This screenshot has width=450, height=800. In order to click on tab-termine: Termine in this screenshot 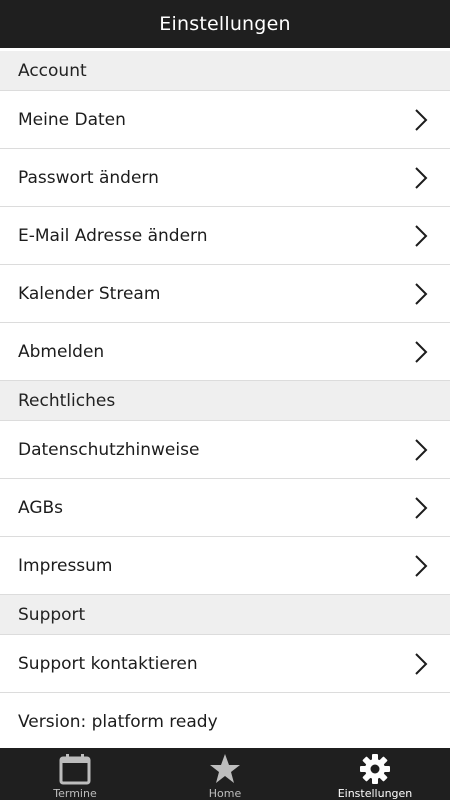, I will do `click(75, 774)`.